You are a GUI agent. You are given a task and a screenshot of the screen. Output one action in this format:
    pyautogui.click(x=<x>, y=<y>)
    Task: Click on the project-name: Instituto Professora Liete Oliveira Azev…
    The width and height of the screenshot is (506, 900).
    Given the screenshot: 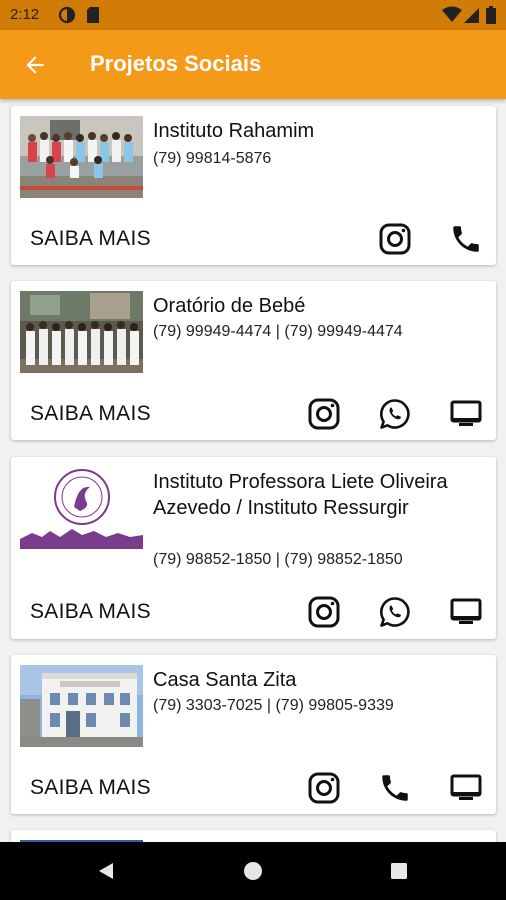 What is the action you would take?
    pyautogui.click(x=300, y=495)
    